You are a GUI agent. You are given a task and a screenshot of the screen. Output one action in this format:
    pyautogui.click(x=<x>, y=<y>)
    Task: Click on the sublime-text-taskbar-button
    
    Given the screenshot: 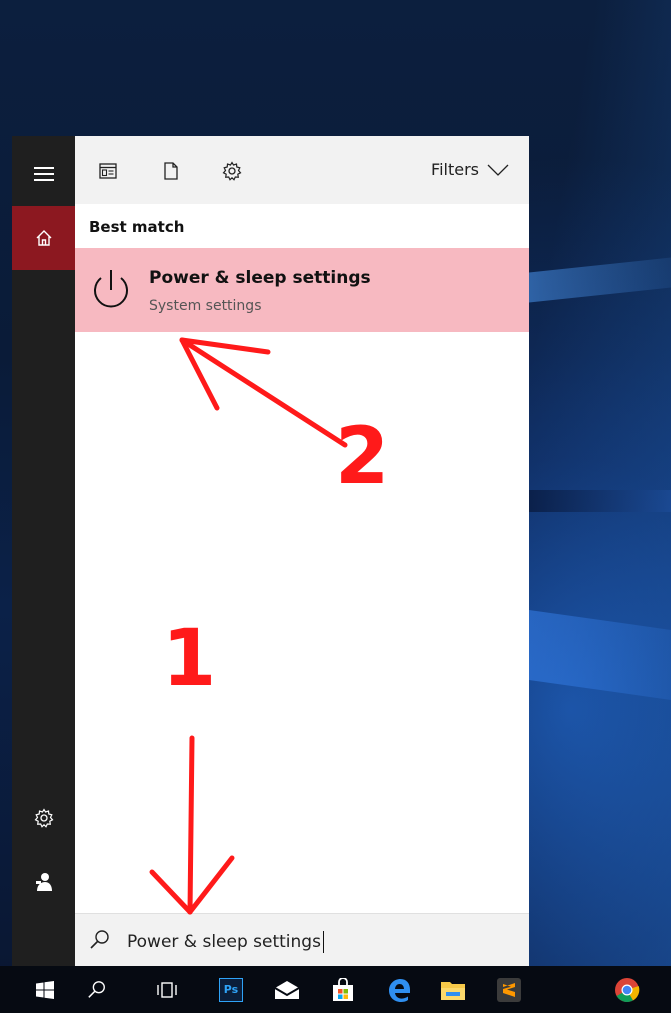 What is the action you would take?
    pyautogui.click(x=509, y=989)
    